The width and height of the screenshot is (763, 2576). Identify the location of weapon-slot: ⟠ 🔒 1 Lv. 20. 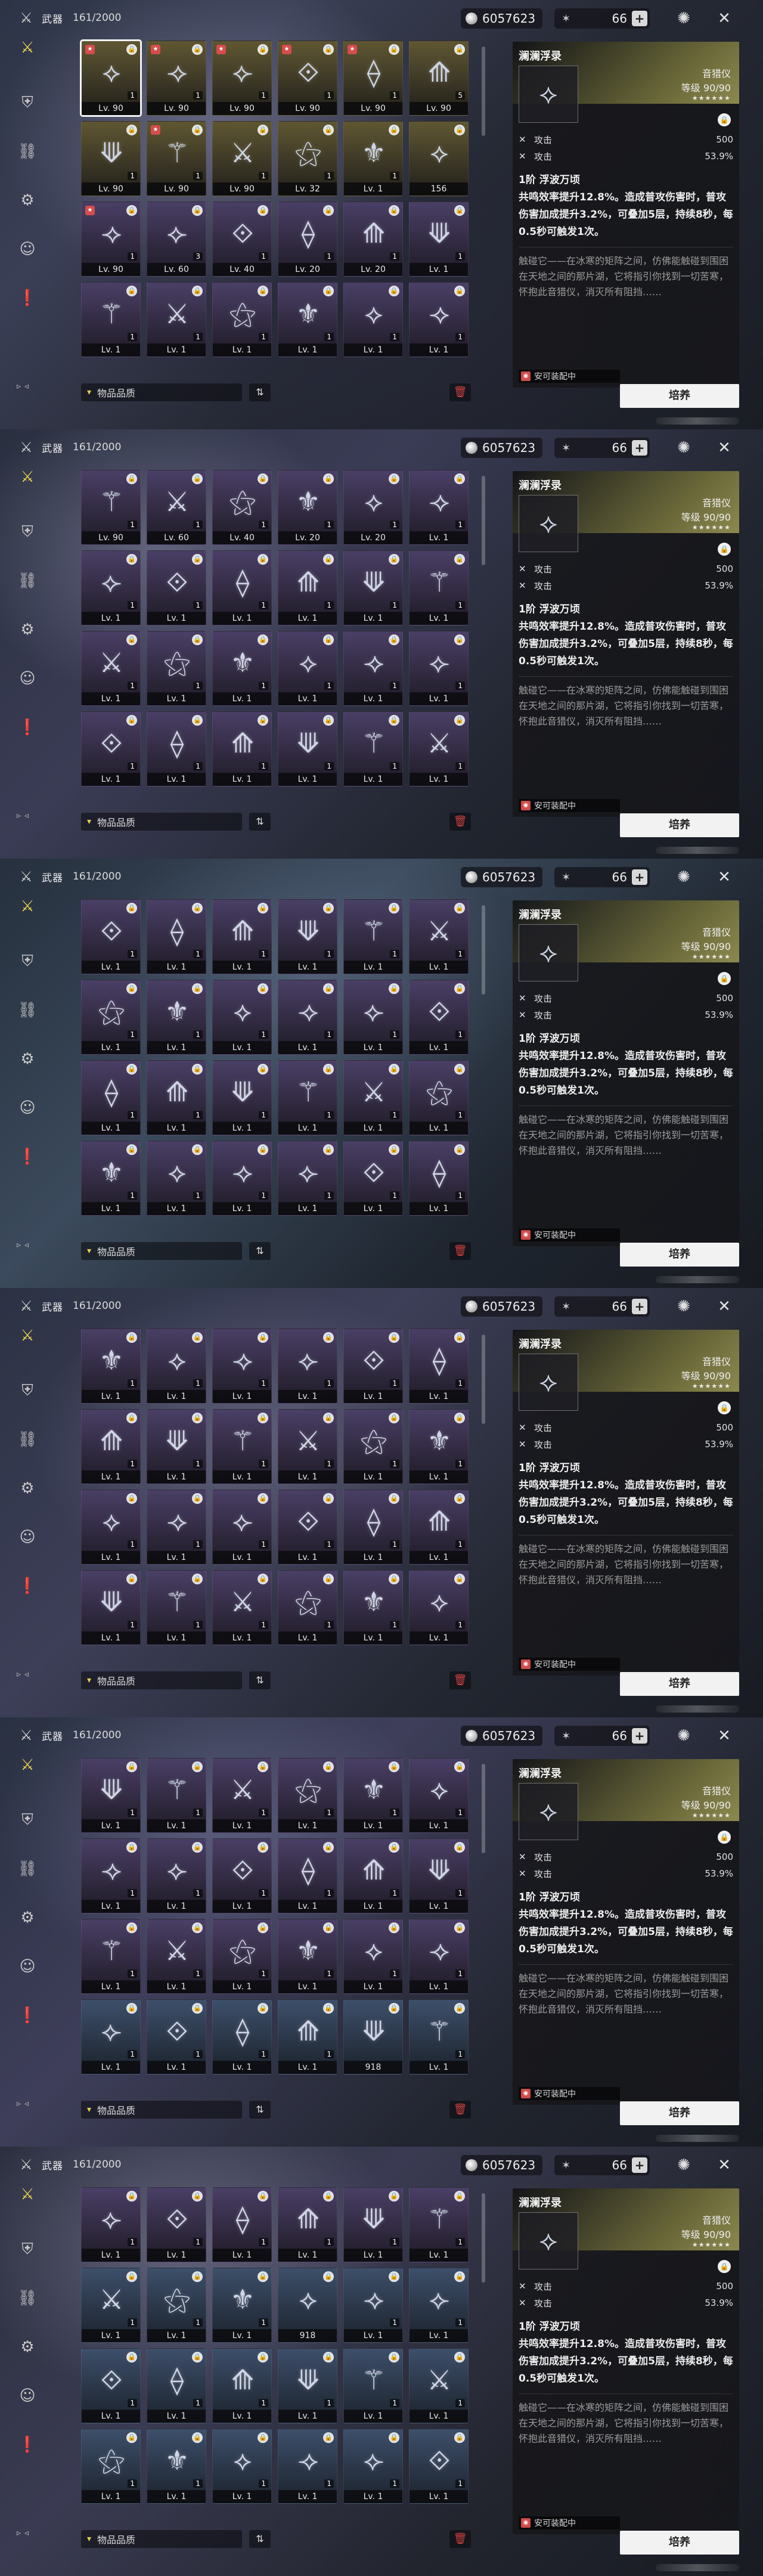
(307, 239).